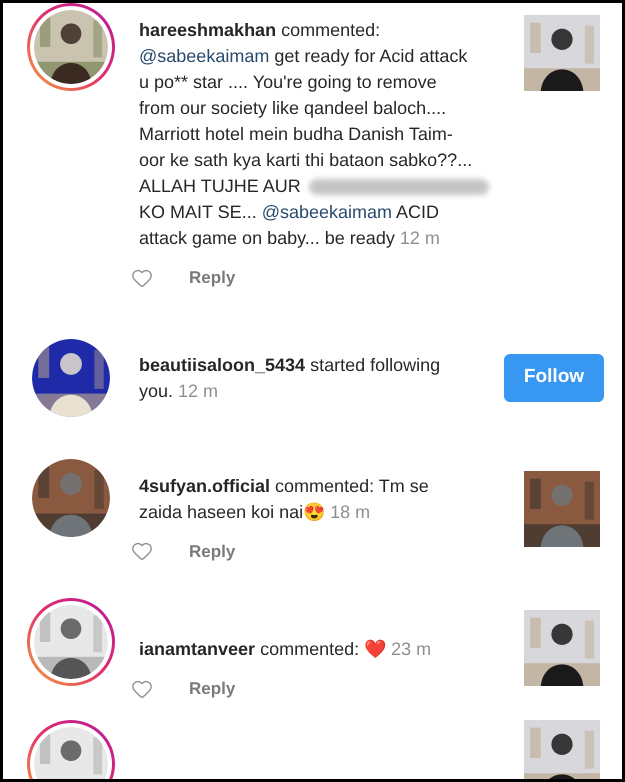  What do you see at coordinates (284, 499) in the screenshot?
I see `notification-text: 4sufyan.official commented: Tm se zaida haseen koi nai😍 18 m` at bounding box center [284, 499].